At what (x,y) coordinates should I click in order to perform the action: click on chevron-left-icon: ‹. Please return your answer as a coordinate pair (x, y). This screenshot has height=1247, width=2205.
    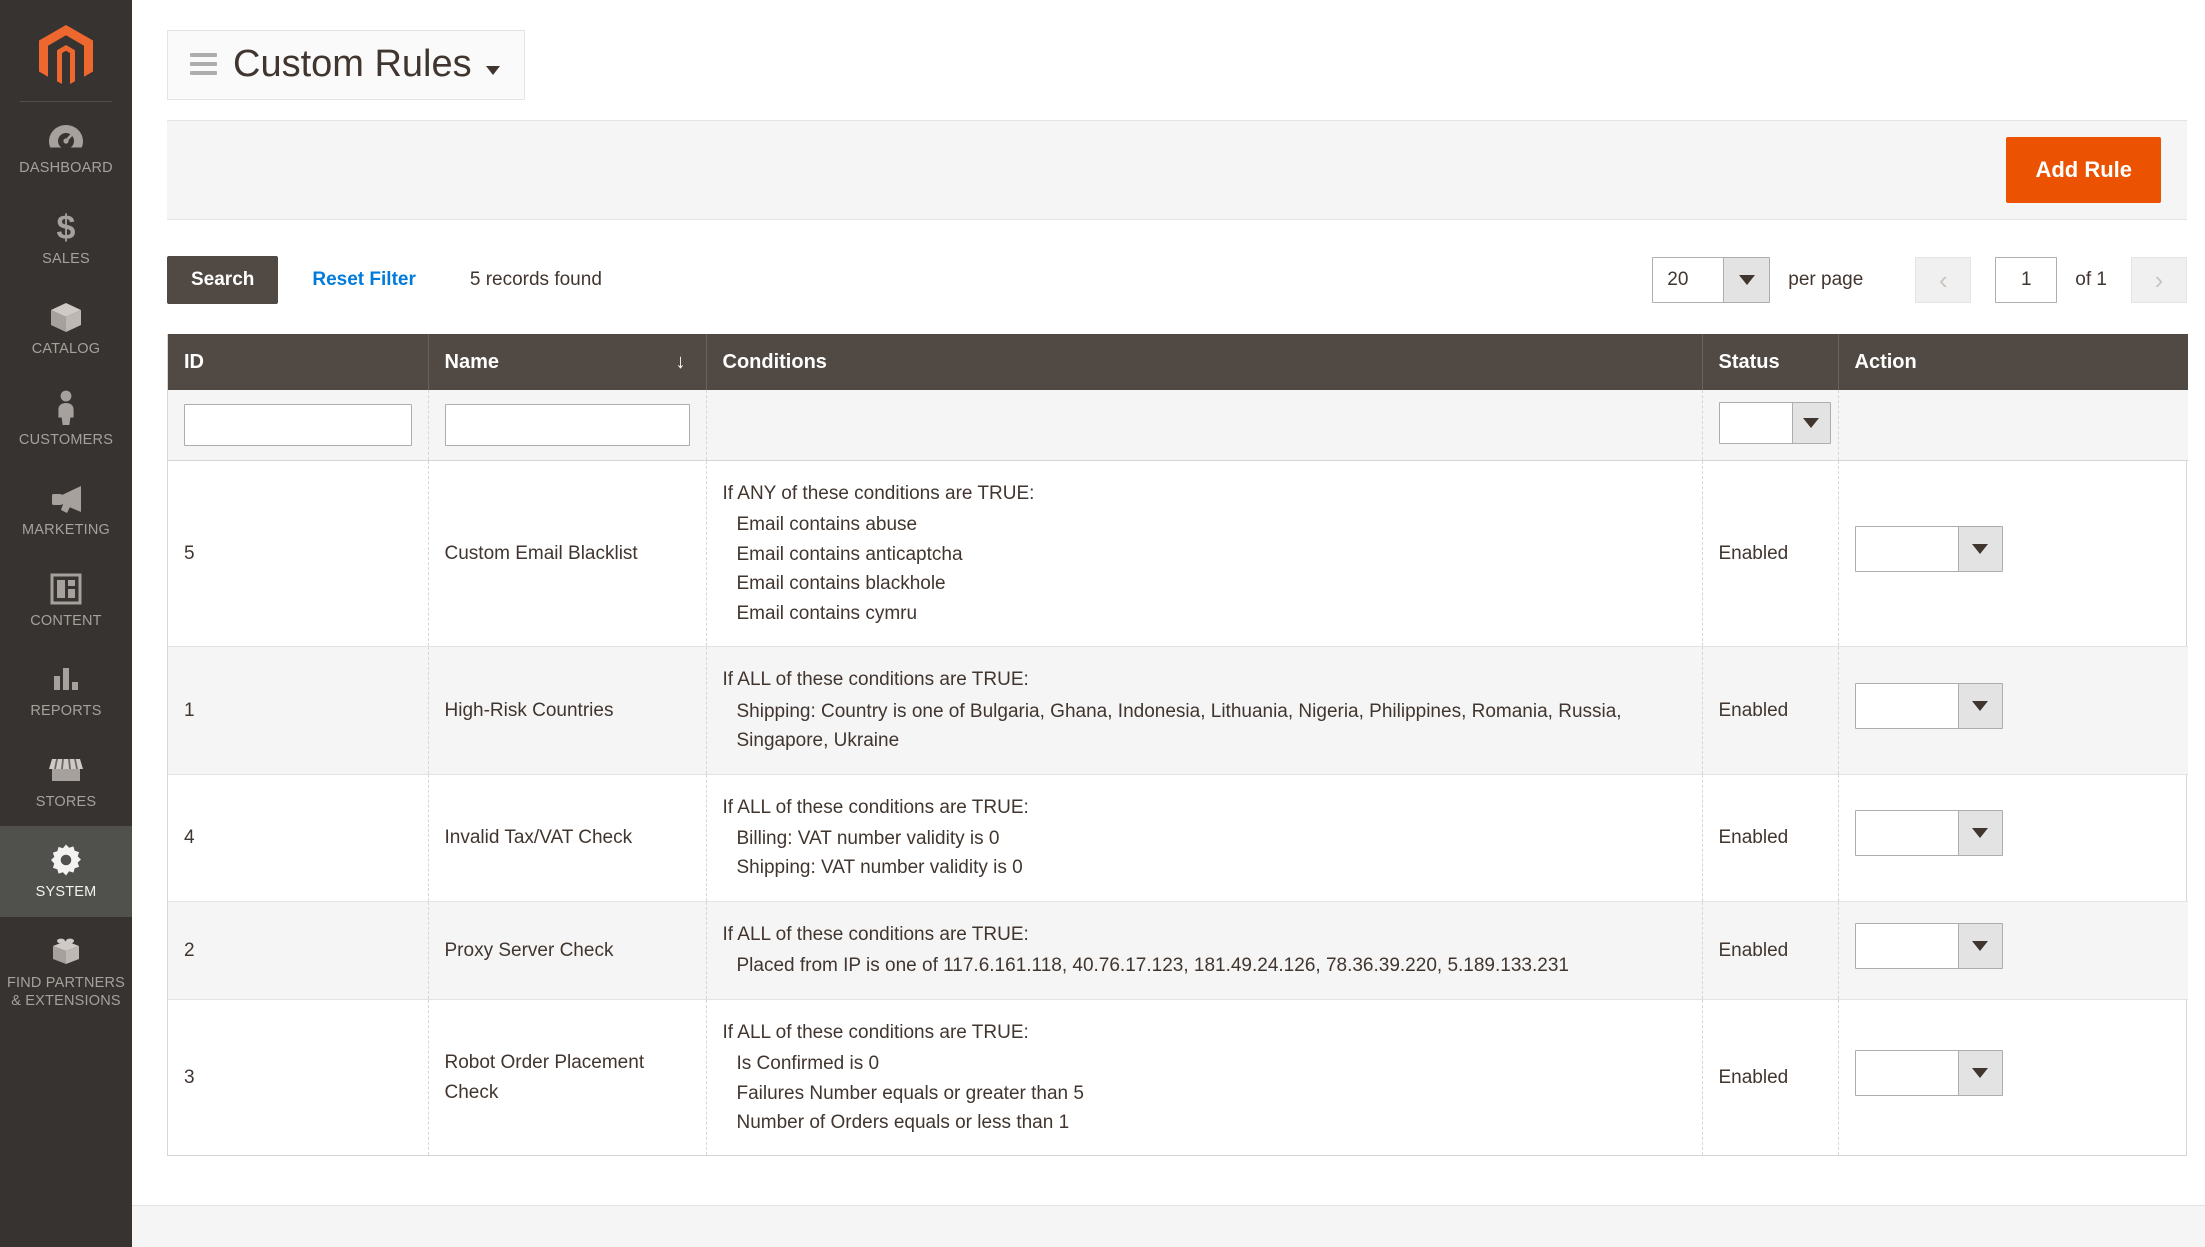
    Looking at the image, I should click on (1943, 280).